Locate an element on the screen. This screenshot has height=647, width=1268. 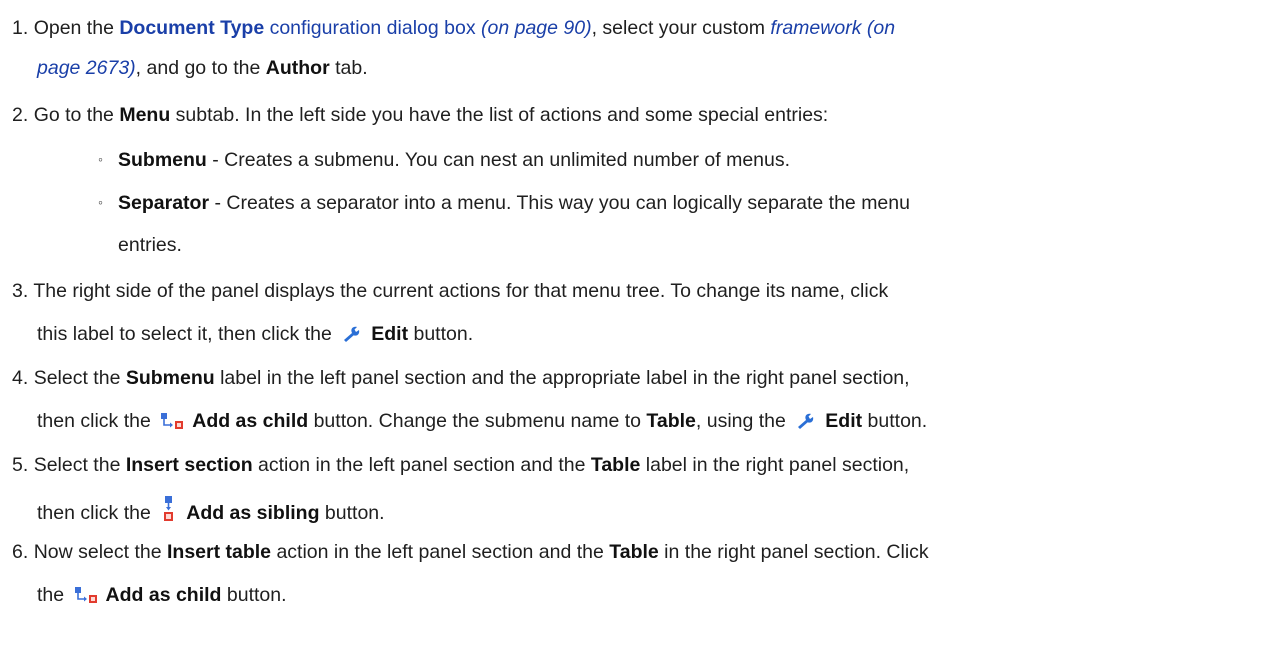
insert-section-label: Insert section is located at coordinates (189, 465).